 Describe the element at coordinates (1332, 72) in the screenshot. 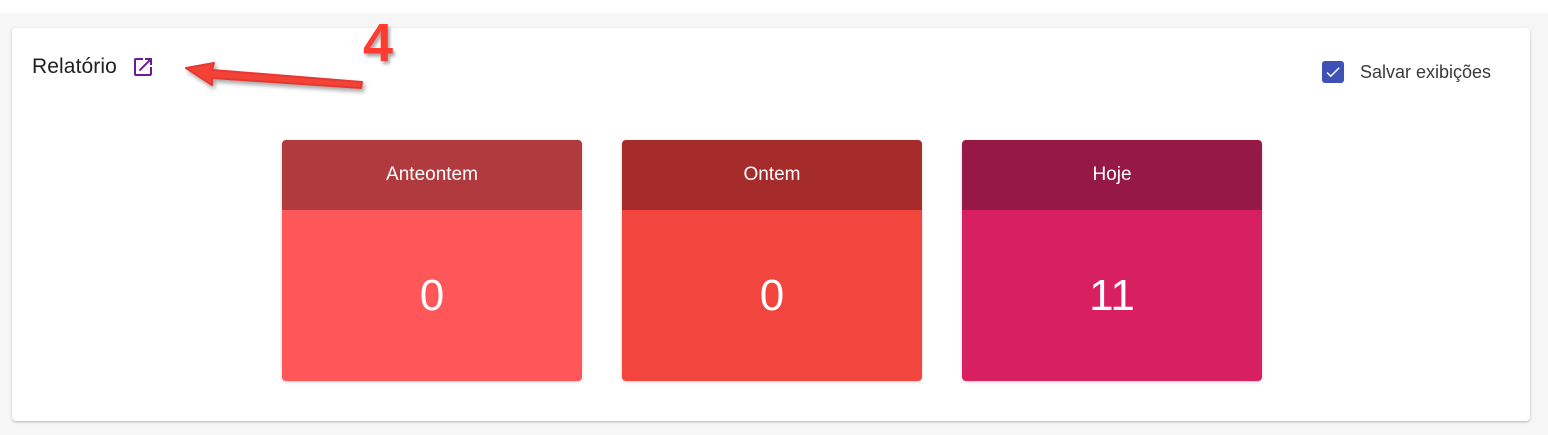

I see `check-icon` at that location.